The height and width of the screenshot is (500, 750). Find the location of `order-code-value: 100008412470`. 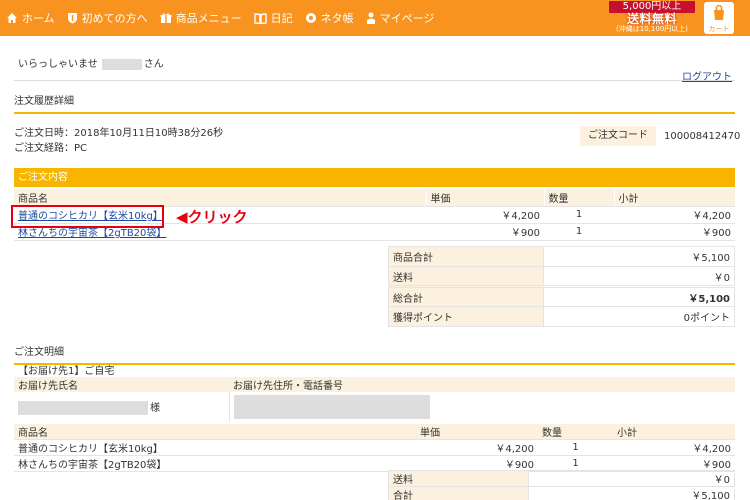

order-code-value: 100008412470 is located at coordinates (702, 136).